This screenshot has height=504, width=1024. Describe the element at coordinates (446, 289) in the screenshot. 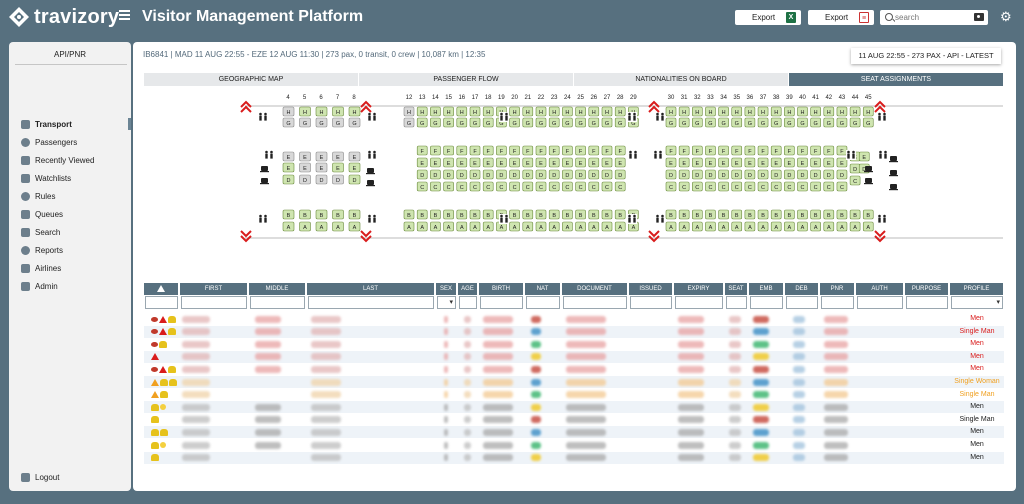

I see `column-header: SEX` at that location.